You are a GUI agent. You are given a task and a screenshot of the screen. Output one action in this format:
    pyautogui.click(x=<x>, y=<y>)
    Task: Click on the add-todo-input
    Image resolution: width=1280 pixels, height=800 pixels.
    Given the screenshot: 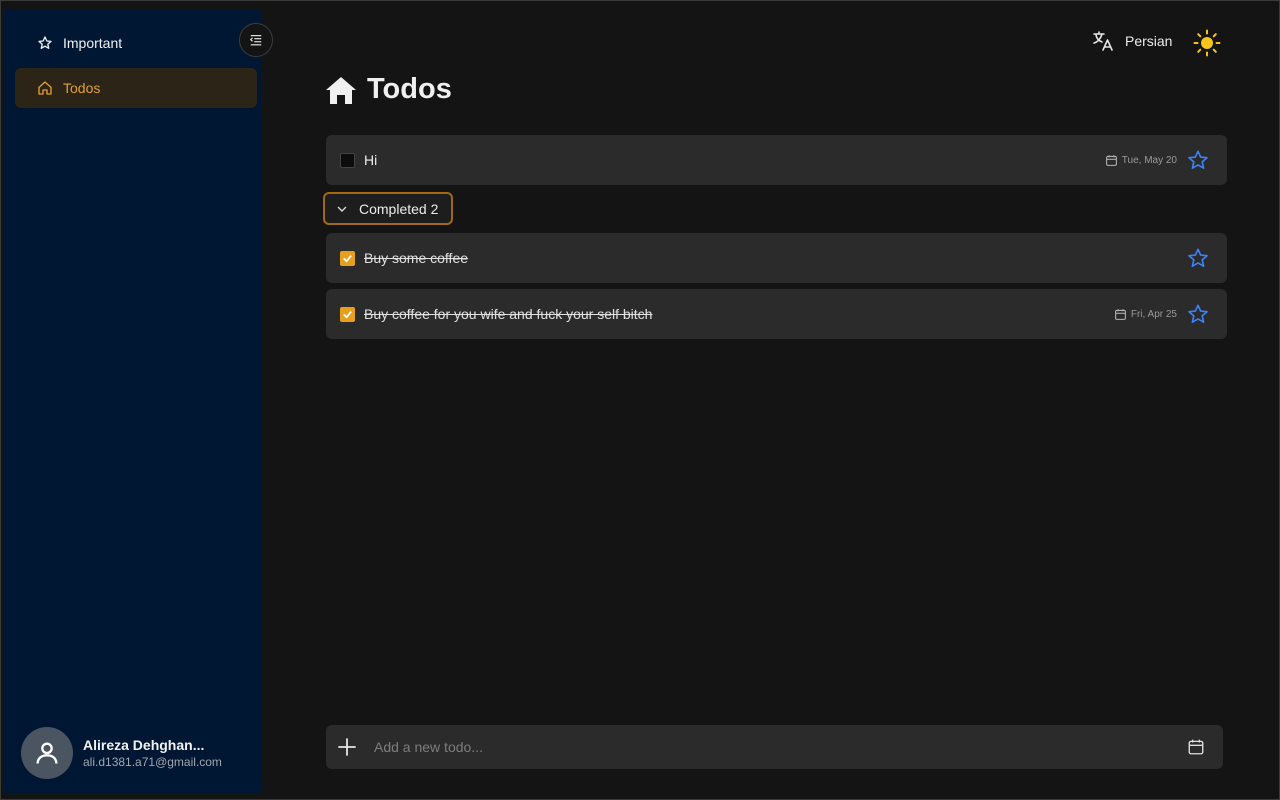 What is the action you would take?
    pyautogui.click(x=780, y=747)
    